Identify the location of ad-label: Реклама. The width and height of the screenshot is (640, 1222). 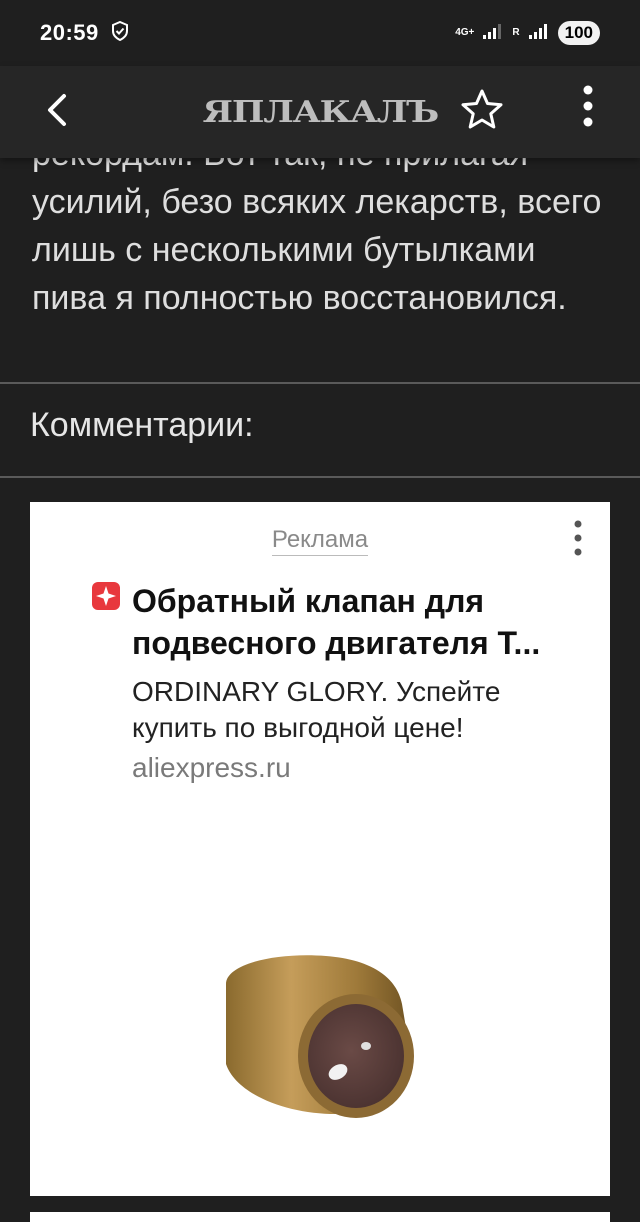
(320, 541).